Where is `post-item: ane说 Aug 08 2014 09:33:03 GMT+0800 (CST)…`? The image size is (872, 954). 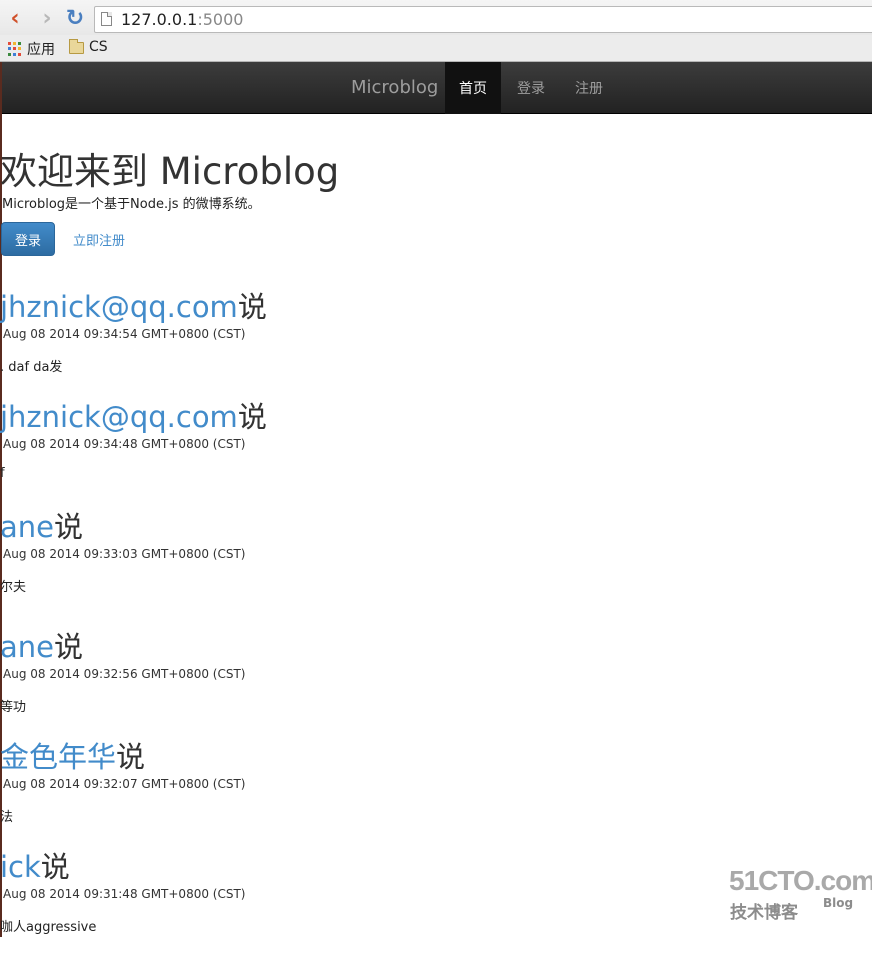
post-item: ane说 Aug 08 2014 09:33:03 GMT+0800 (CST)… is located at coordinates (436, 559).